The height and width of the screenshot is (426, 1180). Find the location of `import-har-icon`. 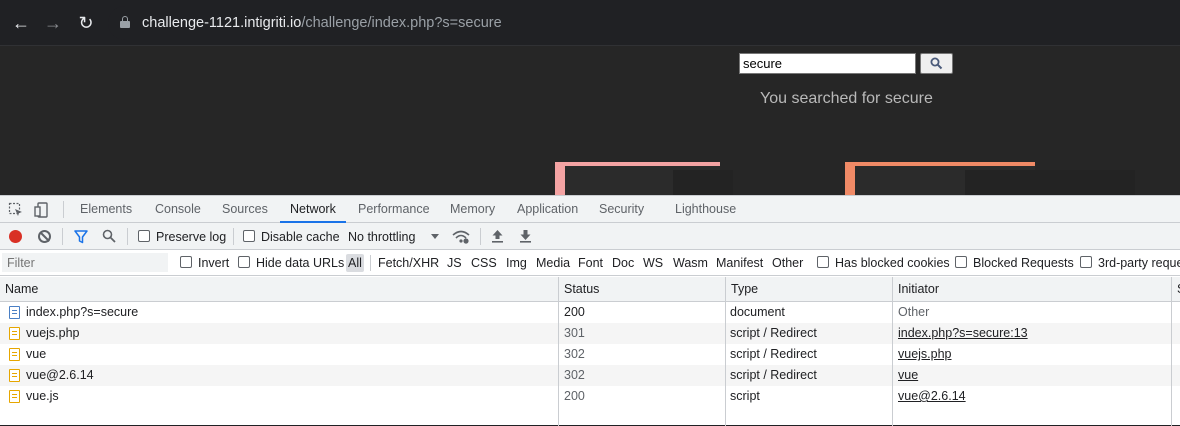

import-har-icon is located at coordinates (497, 236).